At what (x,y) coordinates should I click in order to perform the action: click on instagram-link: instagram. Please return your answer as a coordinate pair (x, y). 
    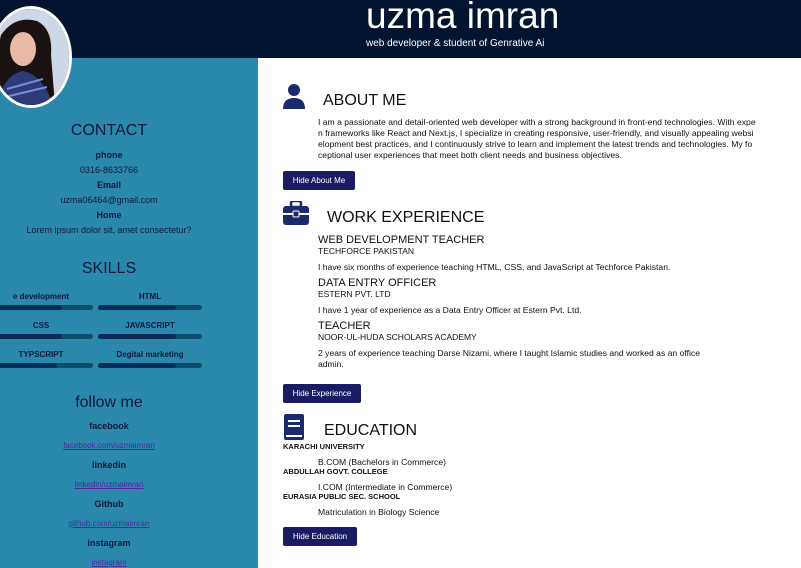
    Looking at the image, I should click on (119, 562).